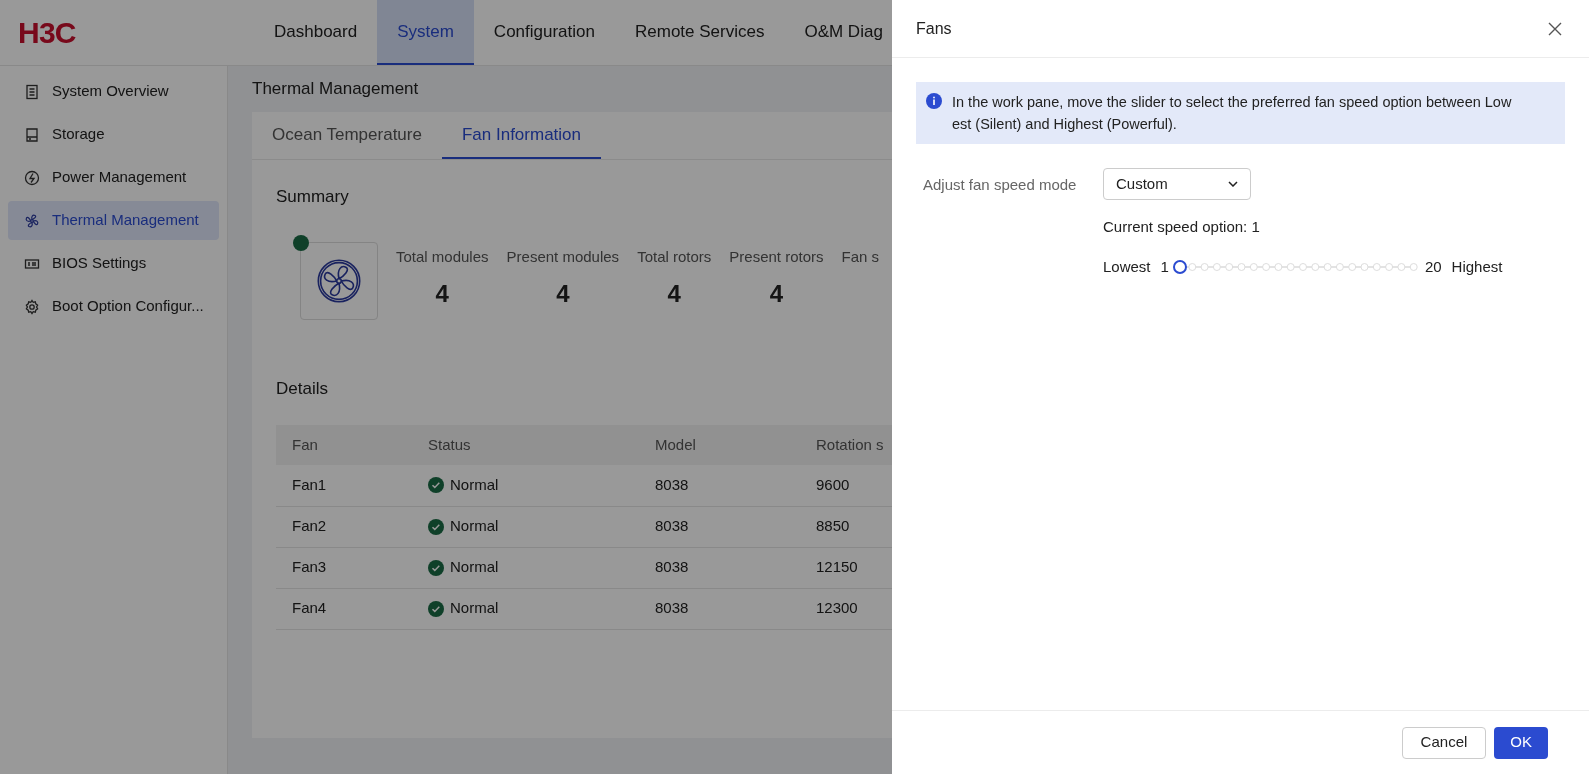  Describe the element at coordinates (347, 135) in the screenshot. I see `content-tab: Ocean Temperature` at that location.